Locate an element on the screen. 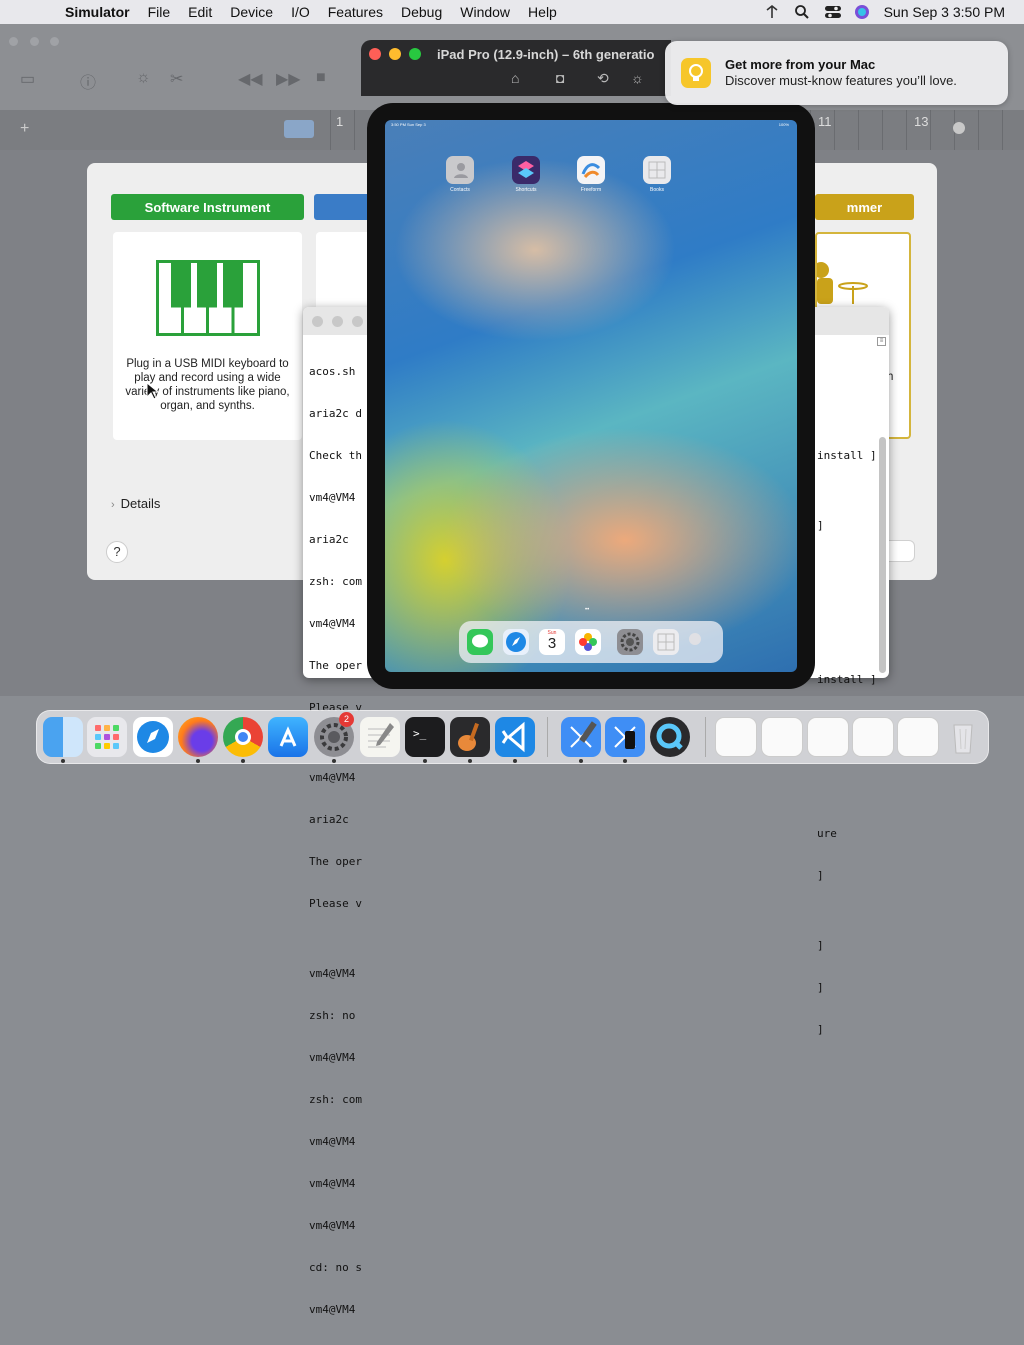 The width and height of the screenshot is (1024, 1345). home-icon: ⌂ is located at coordinates (515, 78).